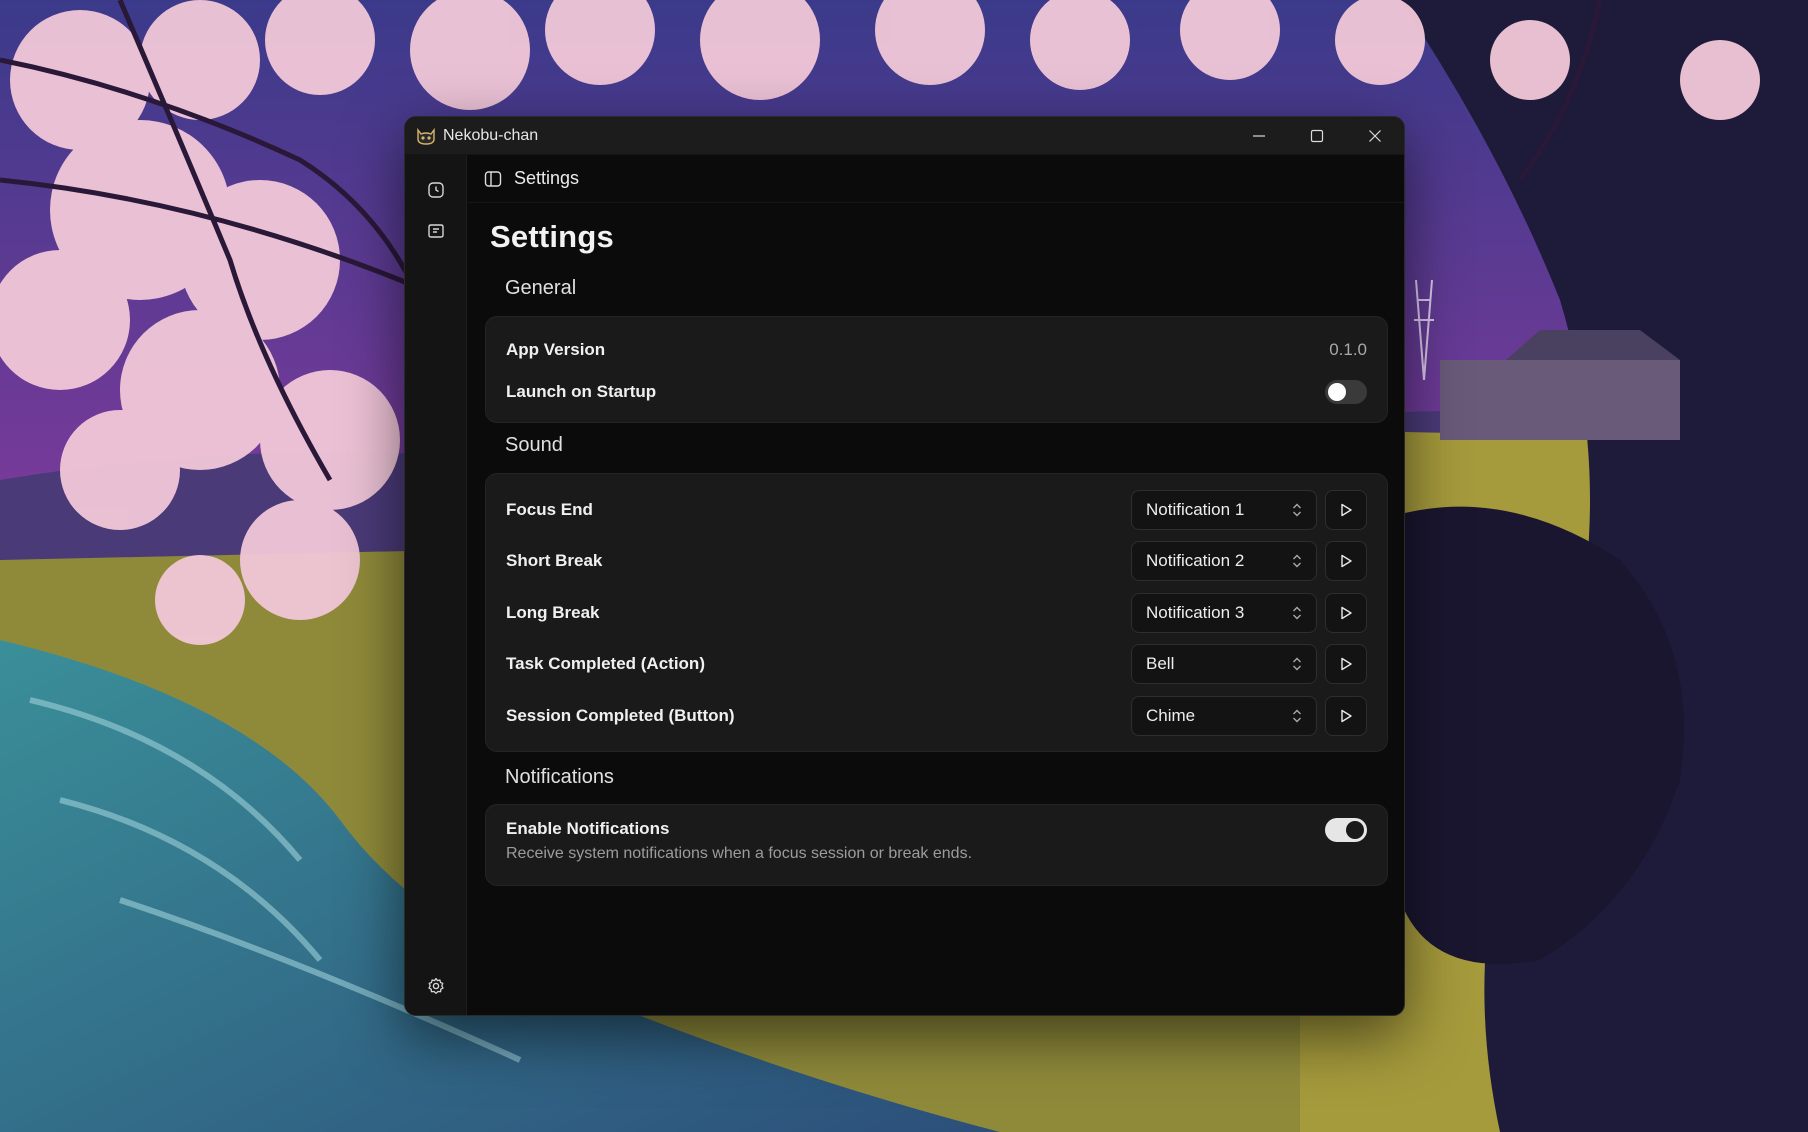 This screenshot has height=1132, width=1808. I want to click on sound-select-long-break: Notification 3, so click(1224, 613).